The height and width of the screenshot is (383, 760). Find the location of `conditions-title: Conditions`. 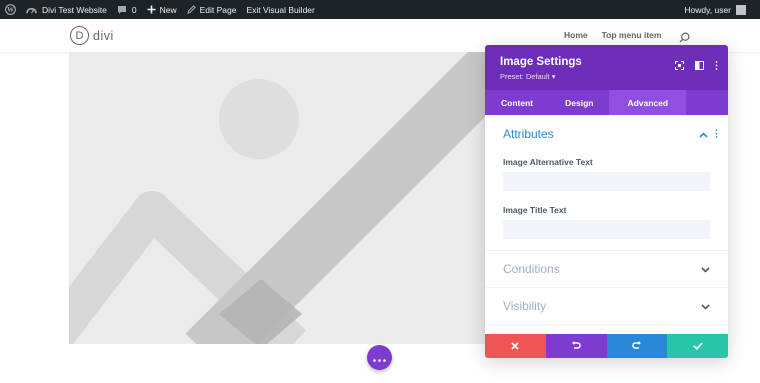

conditions-title: Conditions is located at coordinates (531, 269).